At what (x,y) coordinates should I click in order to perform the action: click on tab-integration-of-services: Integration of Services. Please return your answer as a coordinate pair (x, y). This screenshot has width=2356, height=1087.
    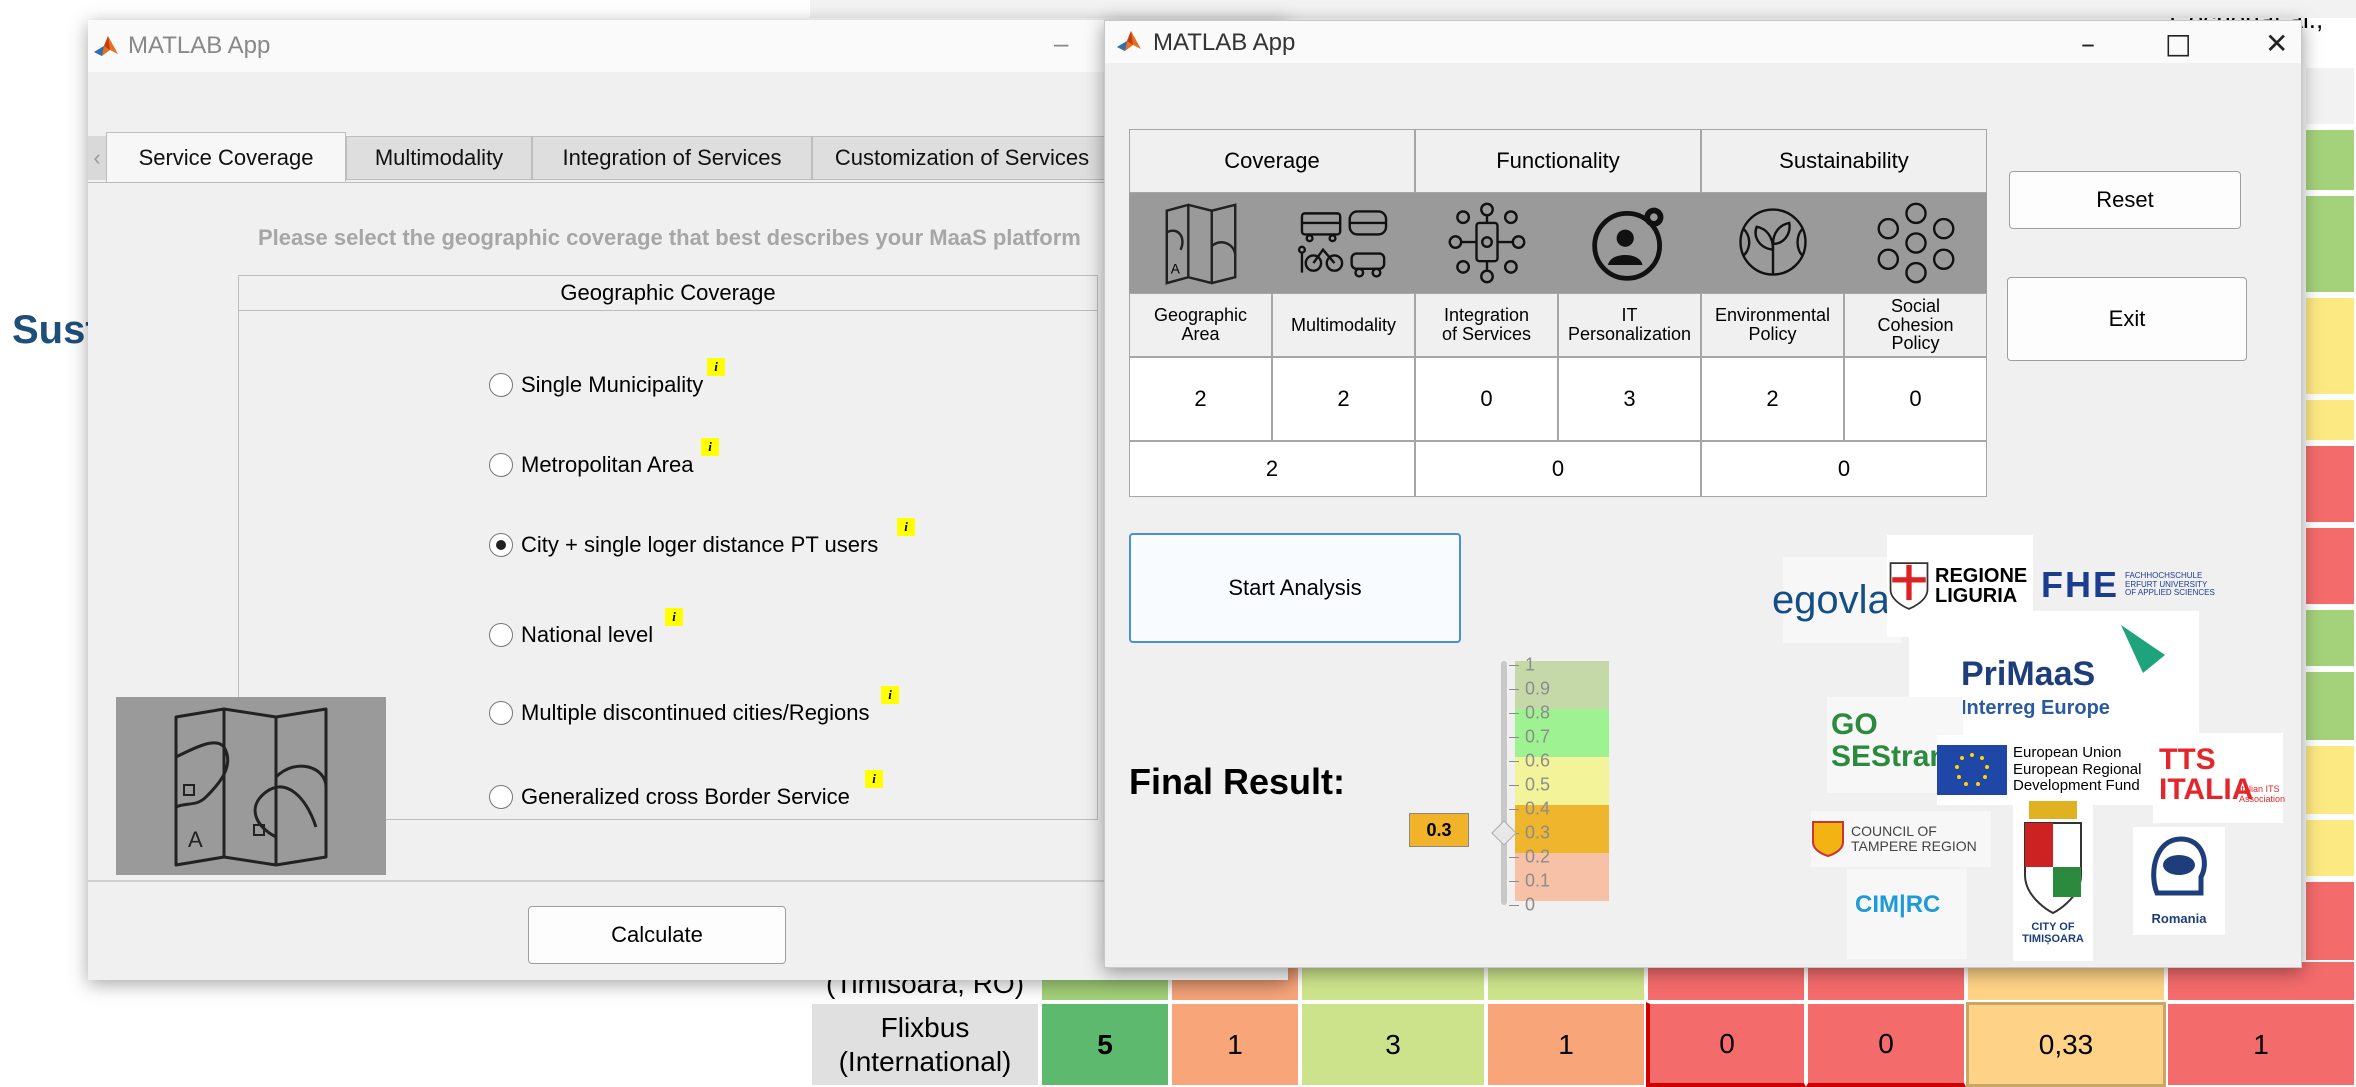
    Looking at the image, I should click on (672, 158).